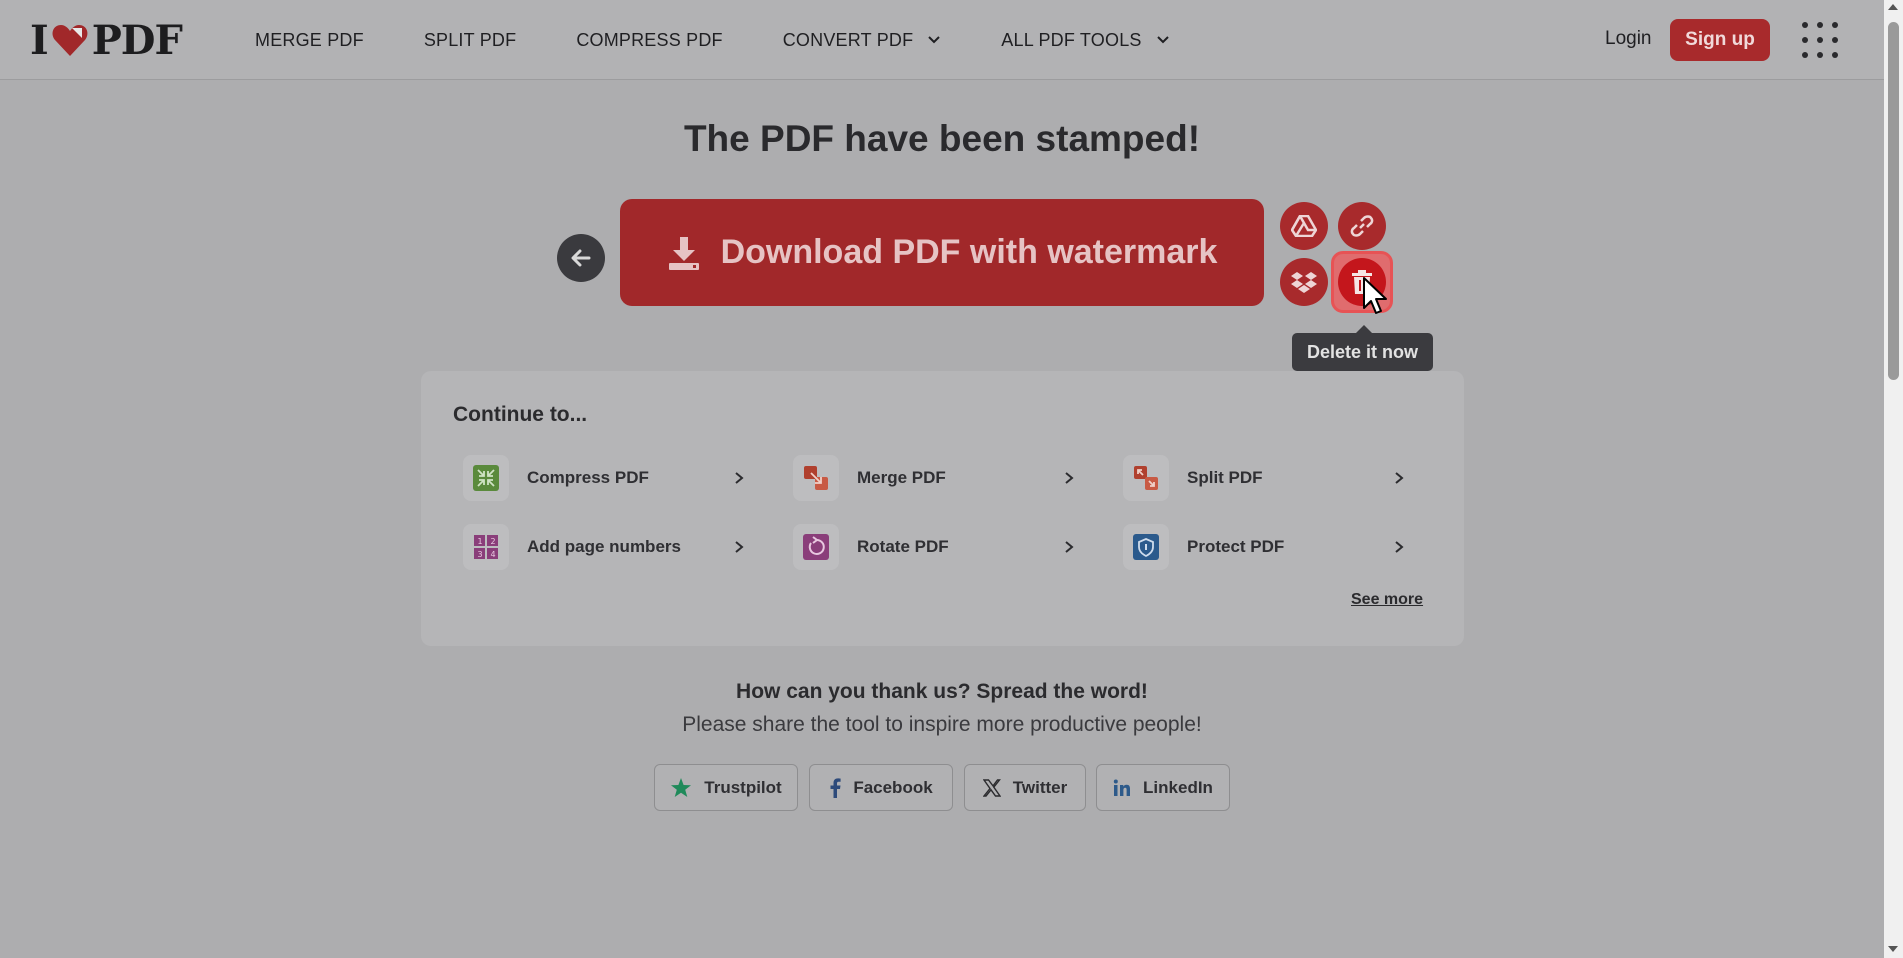 This screenshot has width=1903, height=958. I want to click on facebook-label: Facebook, so click(893, 787).